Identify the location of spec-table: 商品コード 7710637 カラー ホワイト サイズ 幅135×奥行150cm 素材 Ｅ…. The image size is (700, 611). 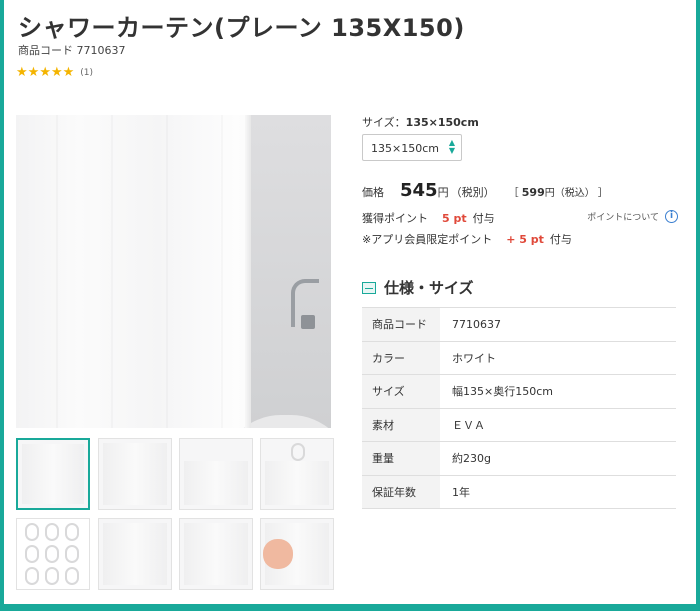
(519, 408).